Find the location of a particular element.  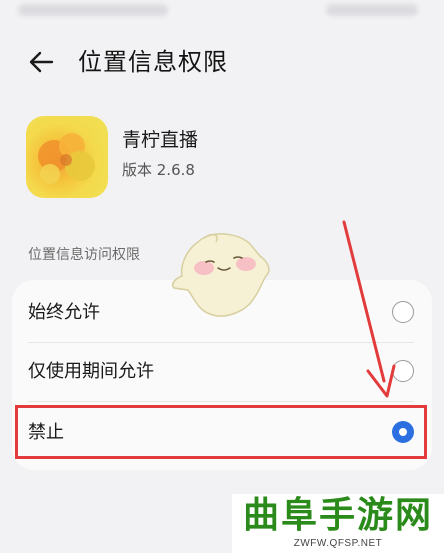

watermark-title: 曲阜手游网 is located at coordinates (337, 515).